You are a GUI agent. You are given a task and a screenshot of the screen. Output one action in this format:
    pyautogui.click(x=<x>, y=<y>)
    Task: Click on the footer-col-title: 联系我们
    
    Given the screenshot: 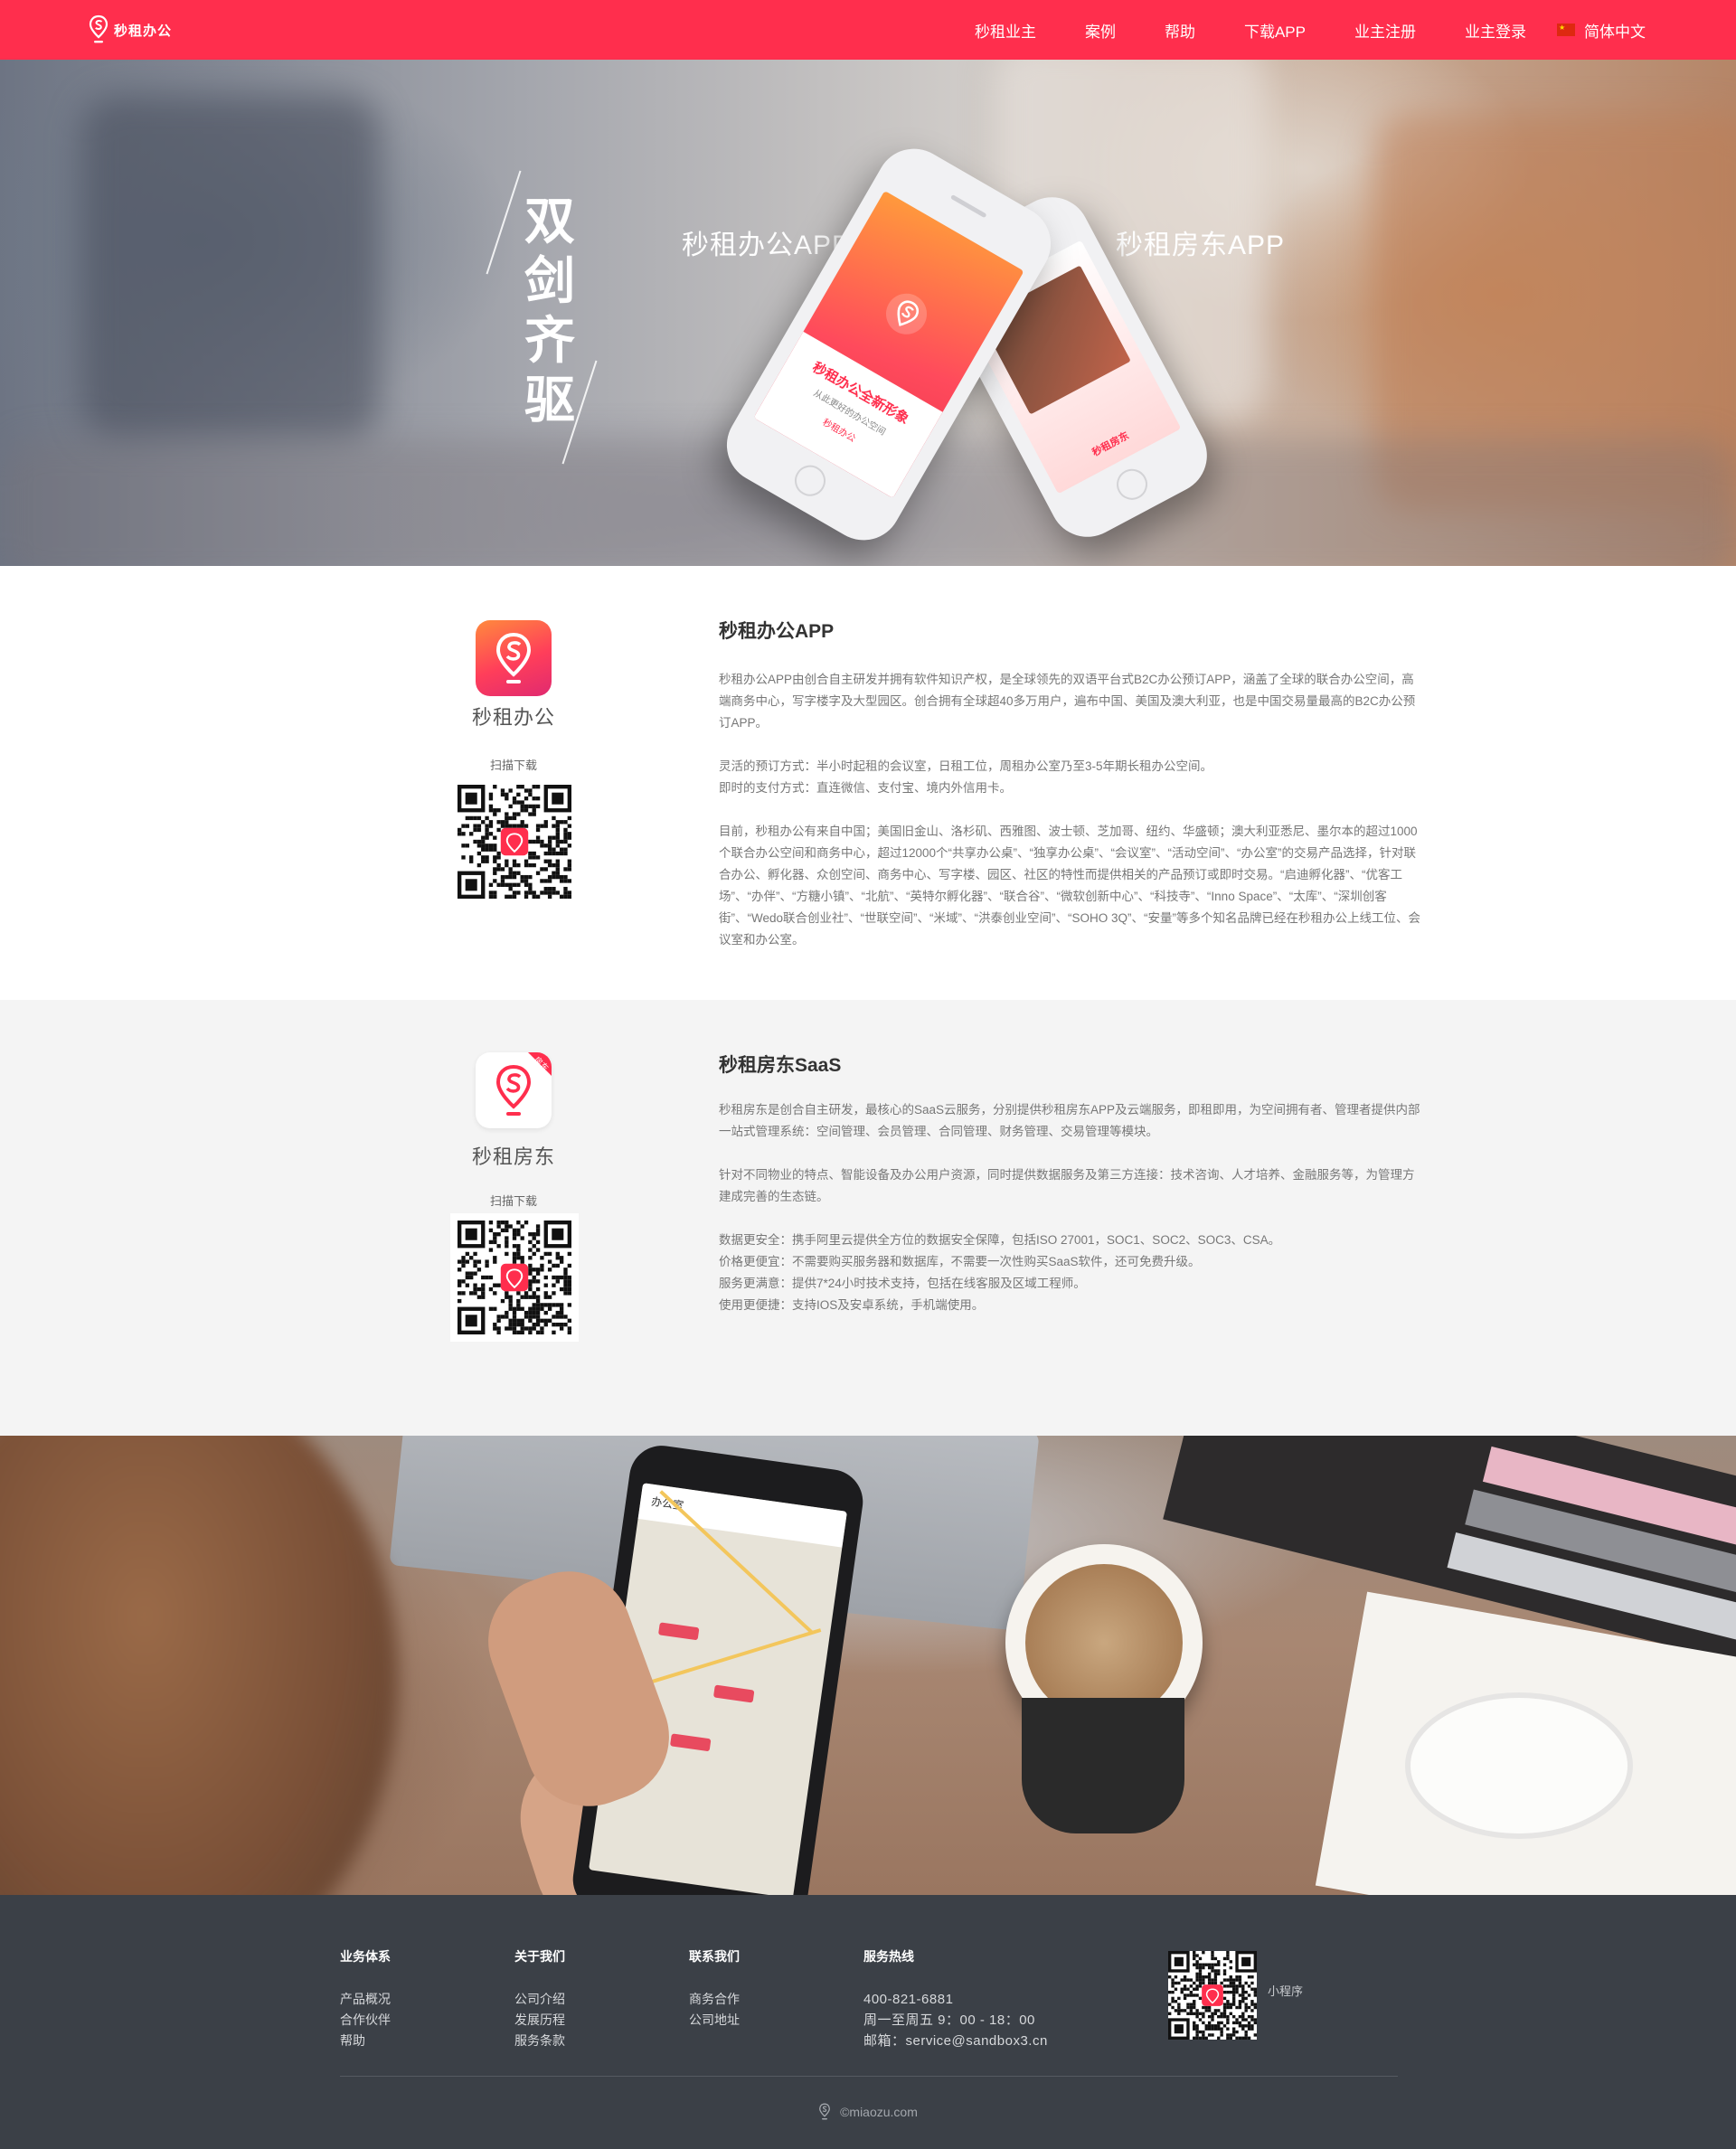 What is the action you would take?
    pyautogui.click(x=714, y=1957)
    